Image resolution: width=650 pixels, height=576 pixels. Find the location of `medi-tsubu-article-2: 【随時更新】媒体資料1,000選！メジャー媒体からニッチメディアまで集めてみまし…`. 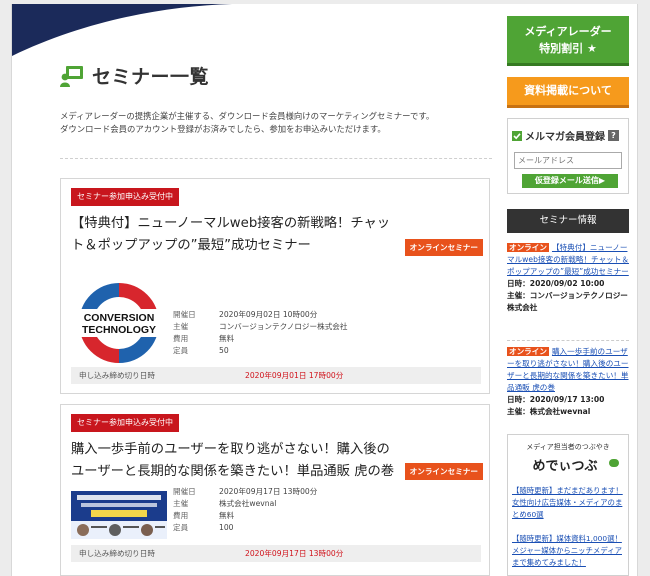

medi-tsubu-article-2: 【随時更新】媒体資料1,000選！メジャー媒体からニッチメディアまで集めてみまし… is located at coordinates (569, 551).